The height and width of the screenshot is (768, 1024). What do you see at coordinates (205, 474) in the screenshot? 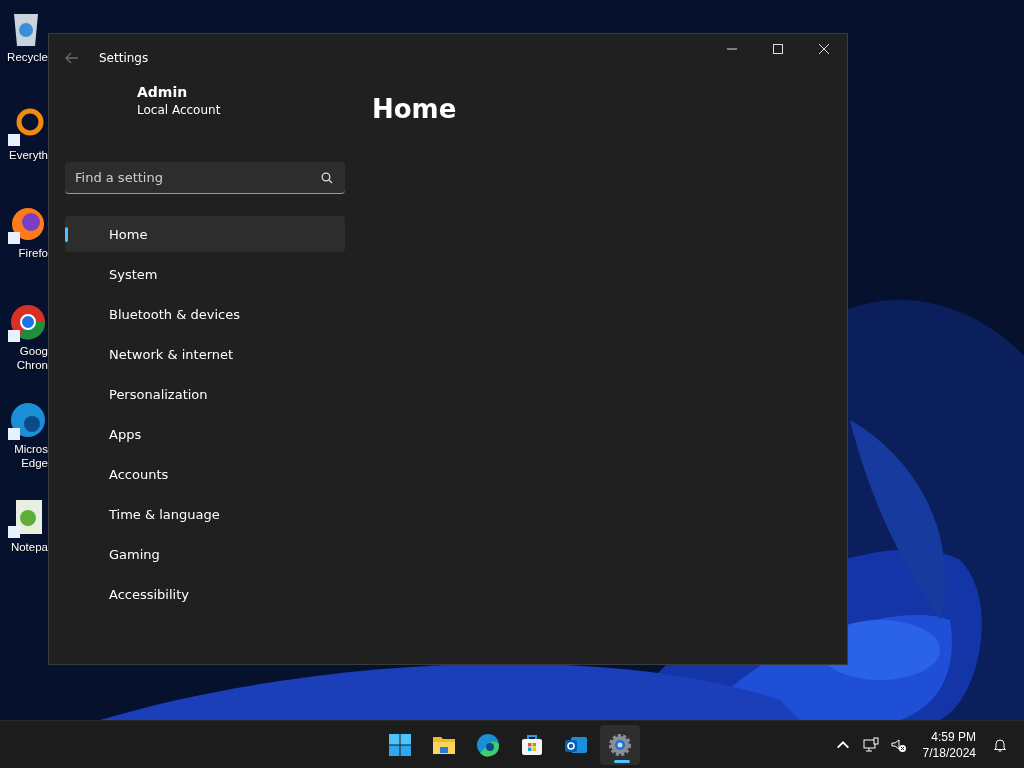
I see `nav-item: Accounts` at bounding box center [205, 474].